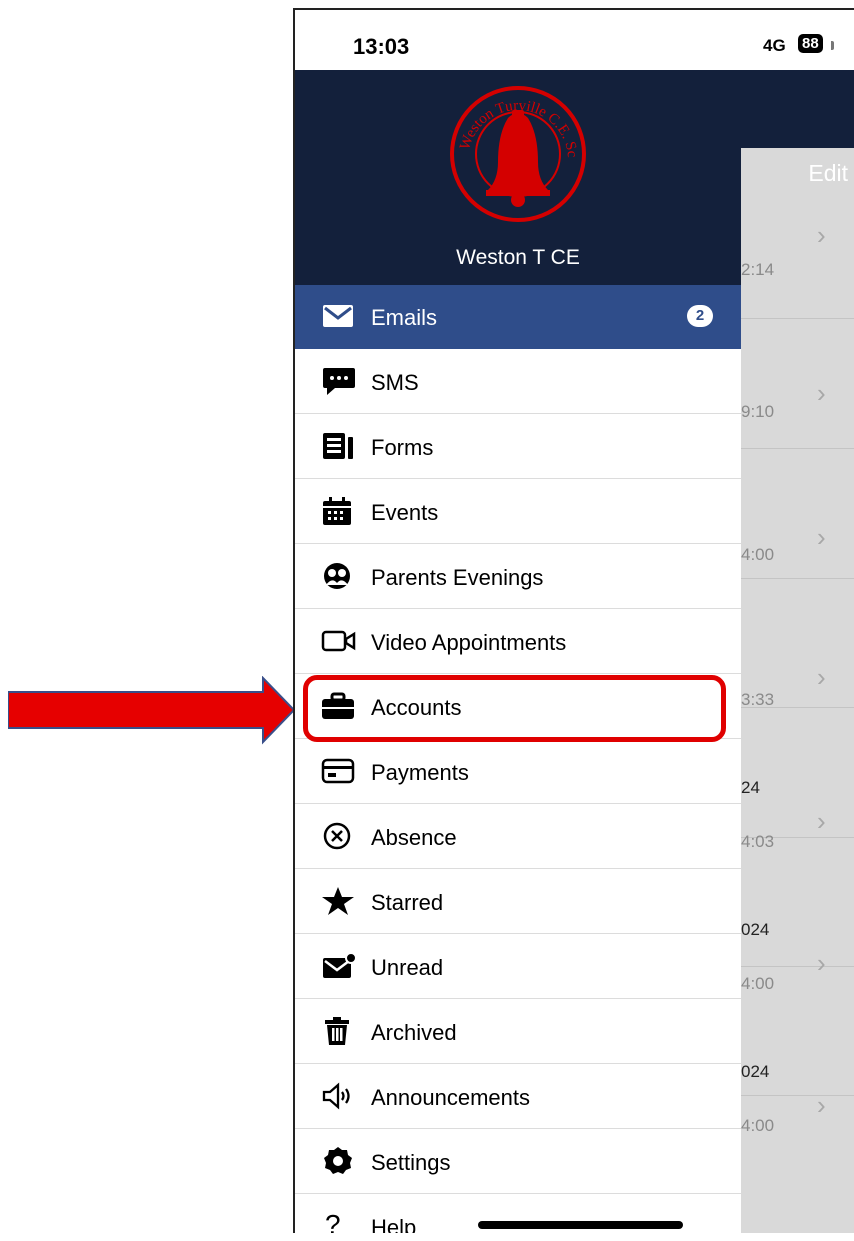  I want to click on battery-indicator: 88, so click(810, 43).